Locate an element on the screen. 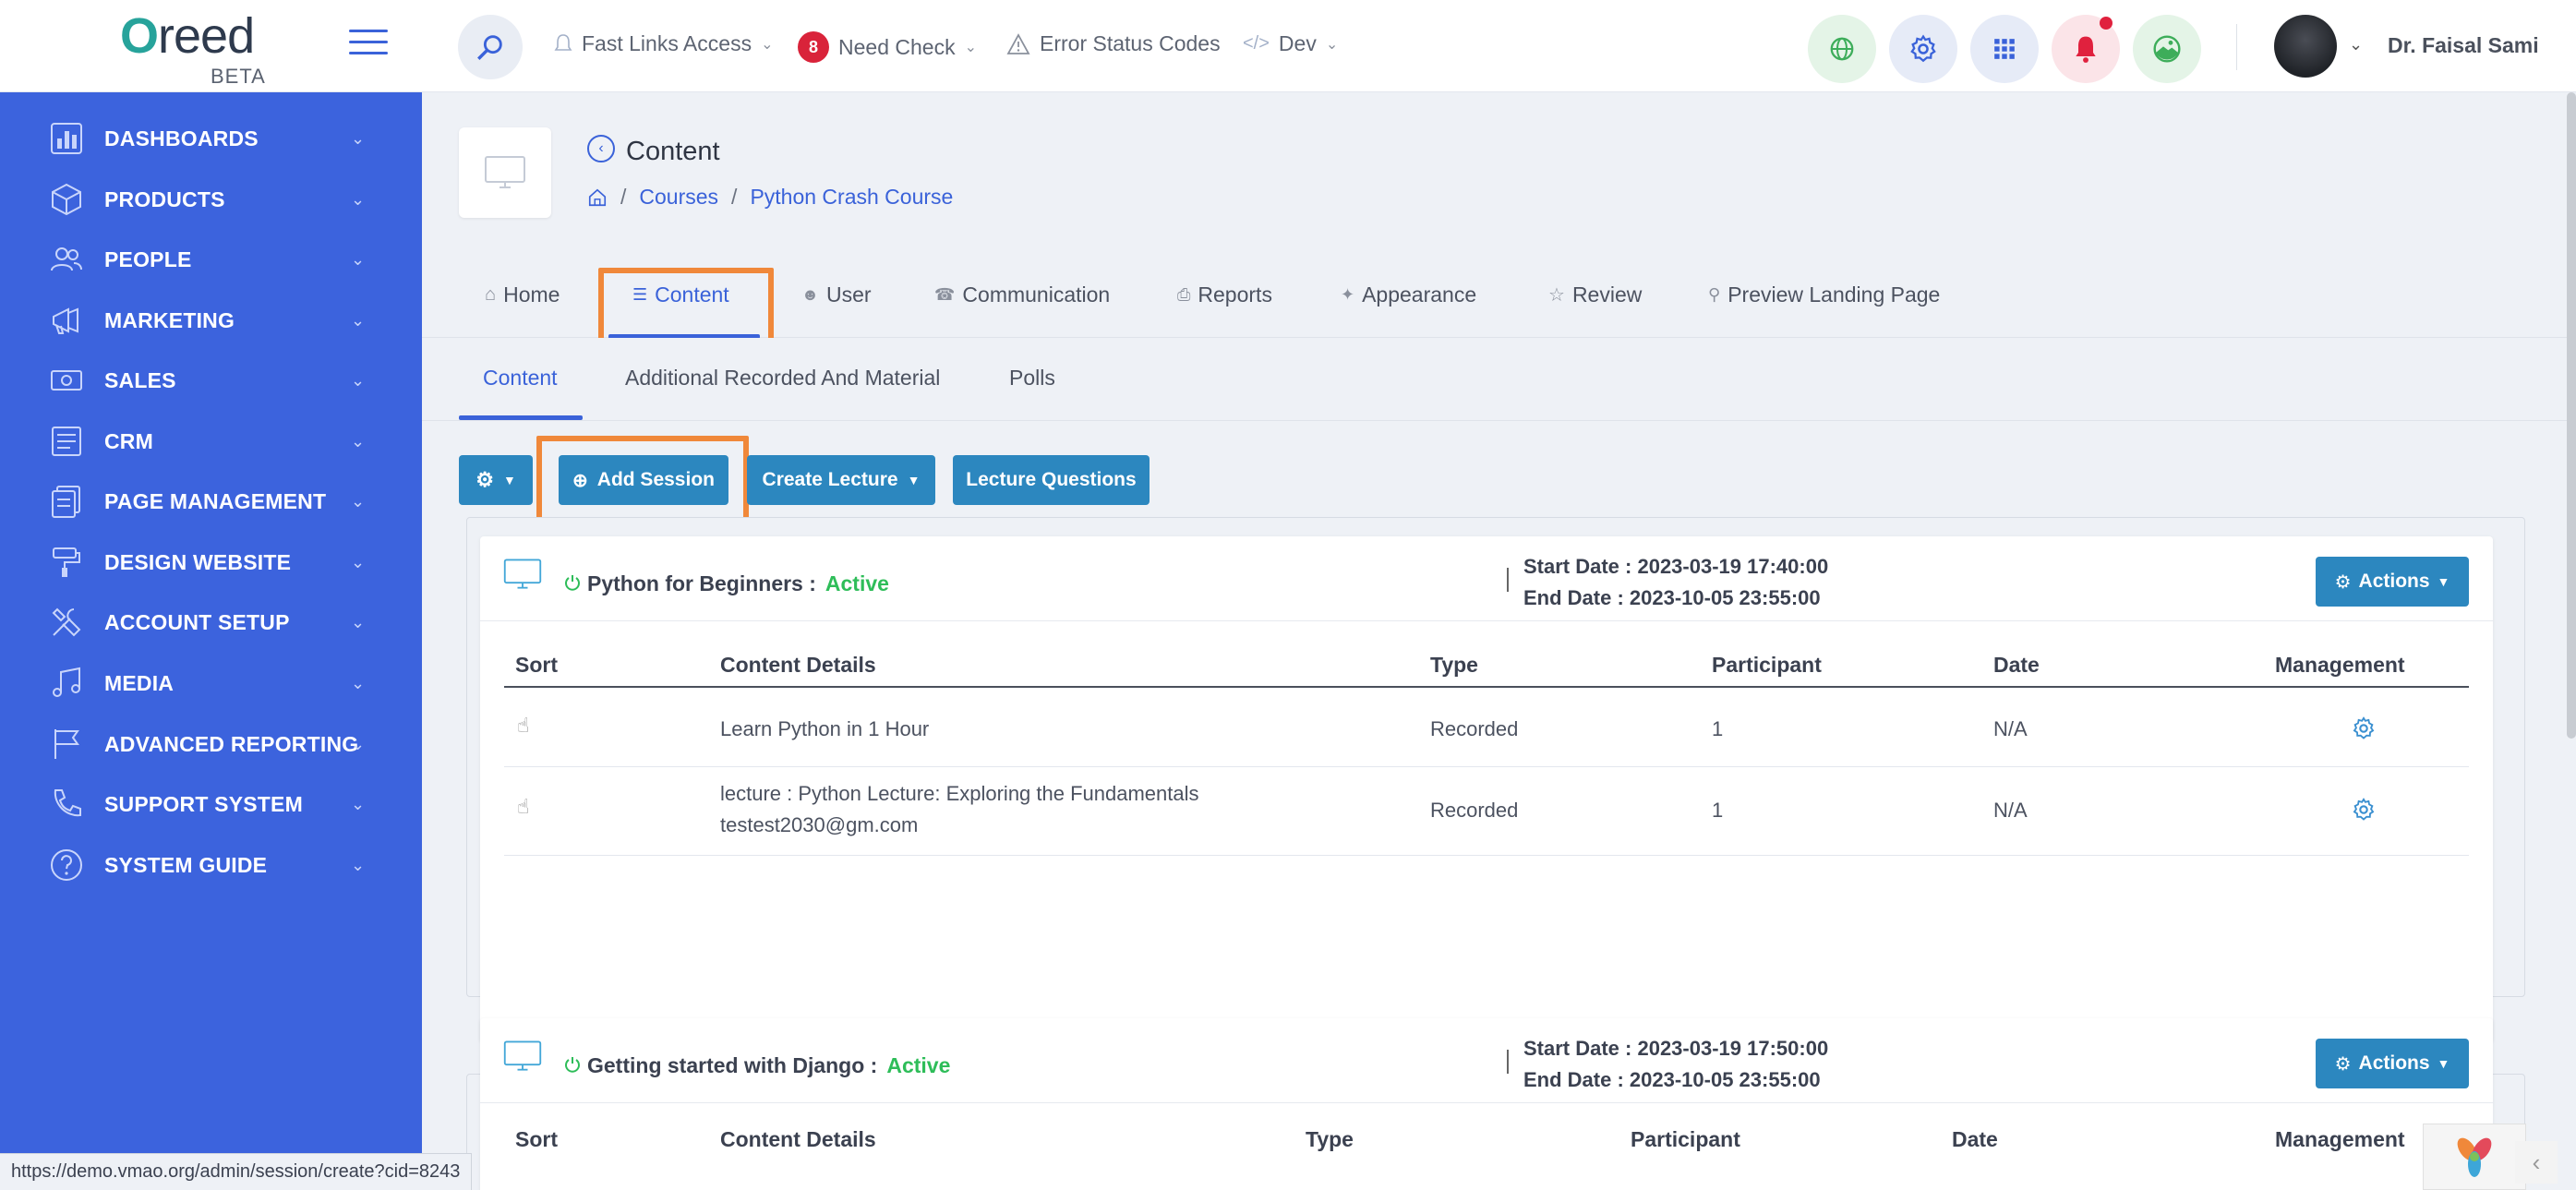  language-button is located at coordinates (1842, 49).